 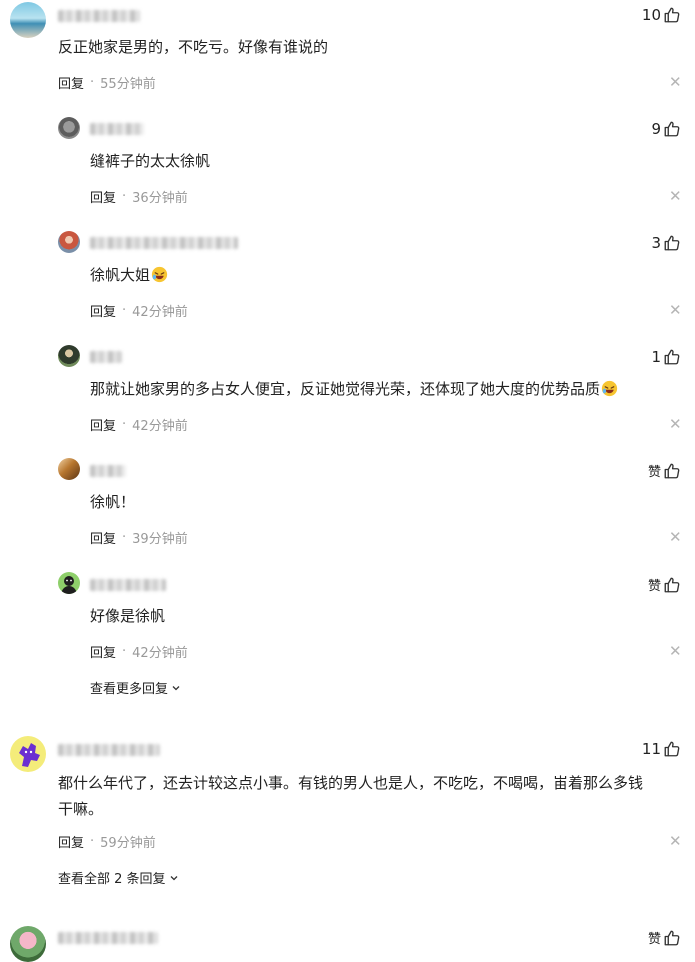 I want to click on reply-text: 缝裤子的太太徐帆, so click(x=150, y=161).